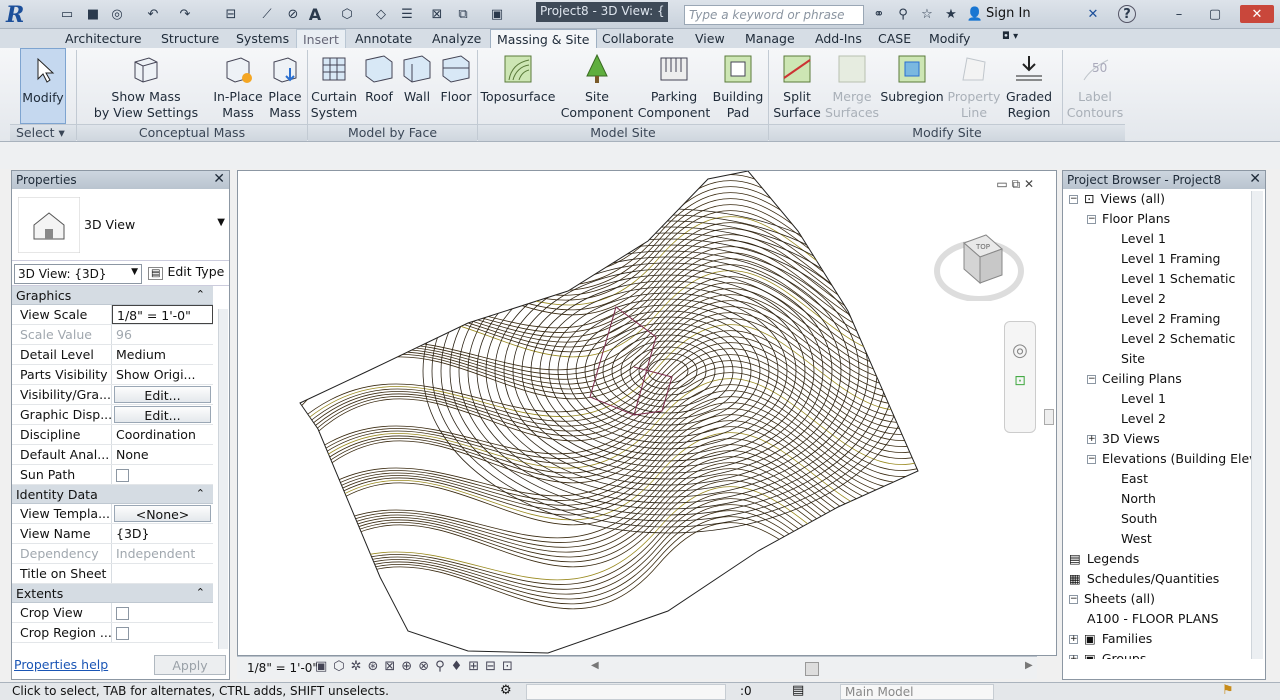  I want to click on subregion-button: Subregion, so click(912, 87).